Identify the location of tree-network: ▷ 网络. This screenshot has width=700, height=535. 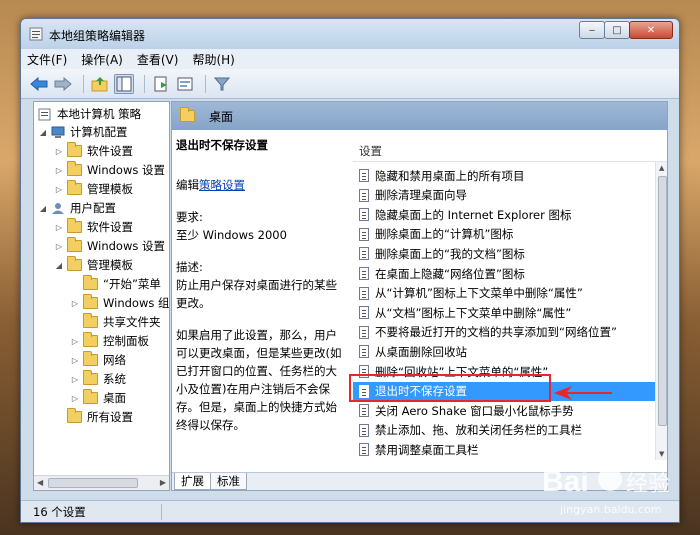
(98, 360).